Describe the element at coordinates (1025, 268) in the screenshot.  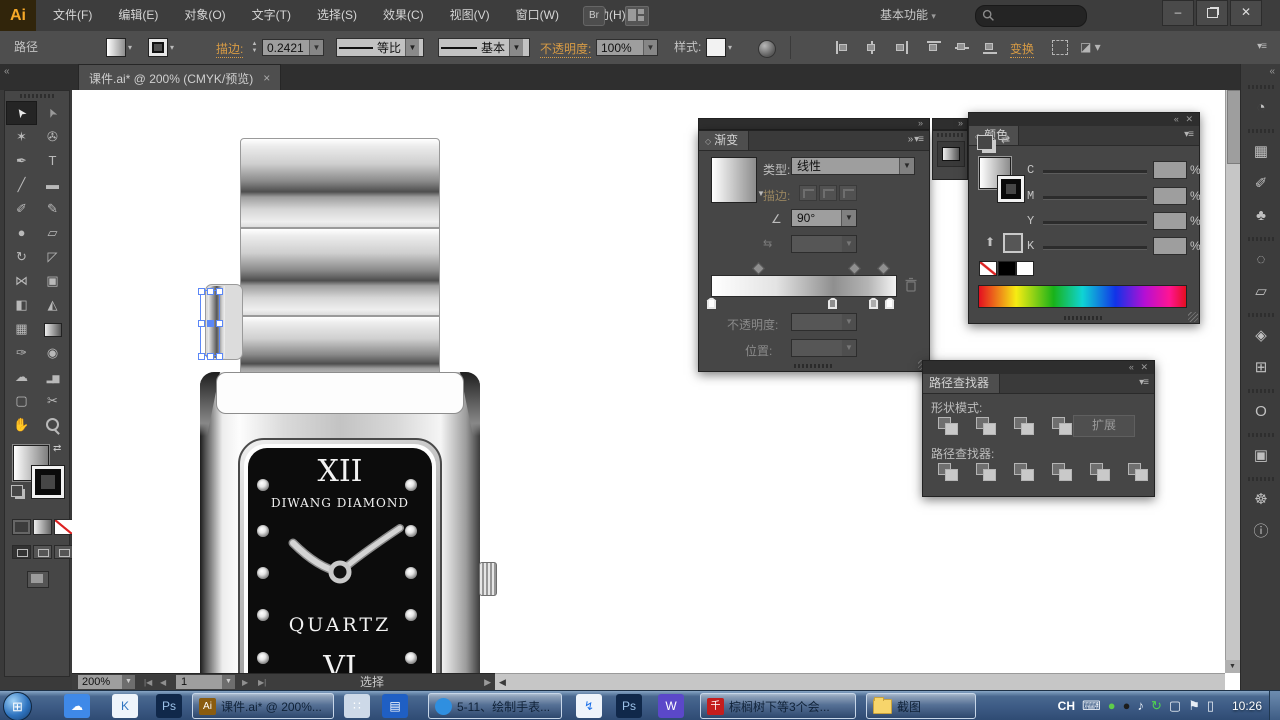
I see `white-swatch` at that location.